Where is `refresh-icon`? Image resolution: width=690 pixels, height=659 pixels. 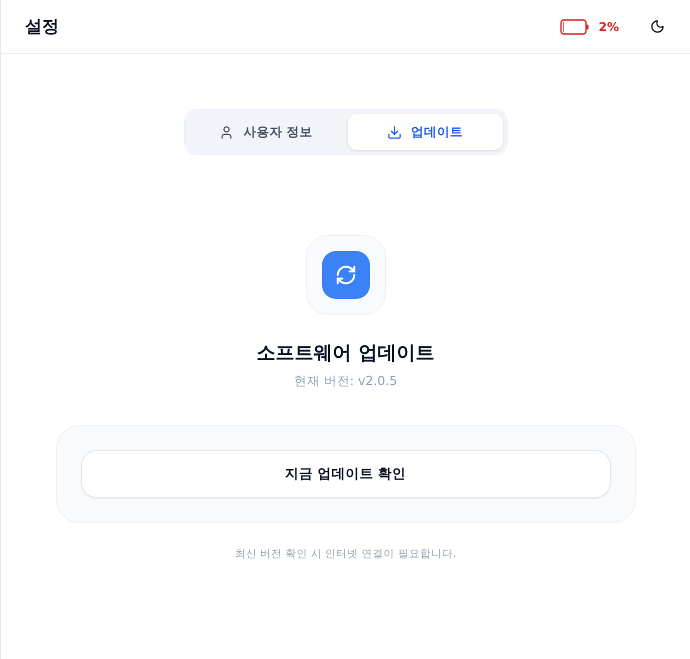 refresh-icon is located at coordinates (345, 275).